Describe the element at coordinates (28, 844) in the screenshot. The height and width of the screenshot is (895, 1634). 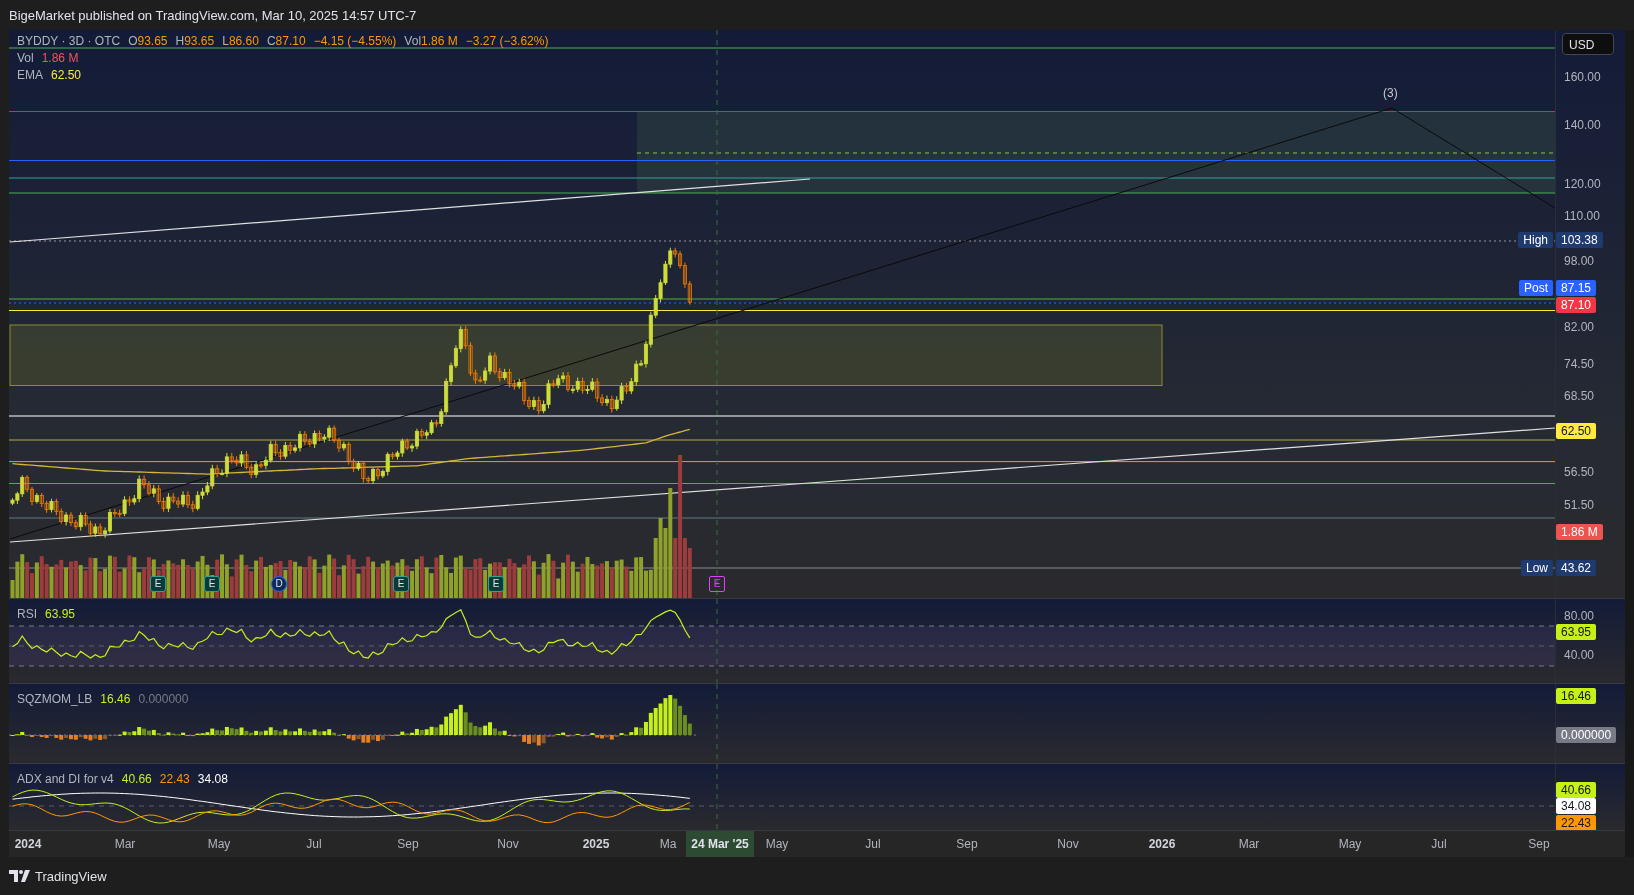
I see `time-label: 2024` at that location.